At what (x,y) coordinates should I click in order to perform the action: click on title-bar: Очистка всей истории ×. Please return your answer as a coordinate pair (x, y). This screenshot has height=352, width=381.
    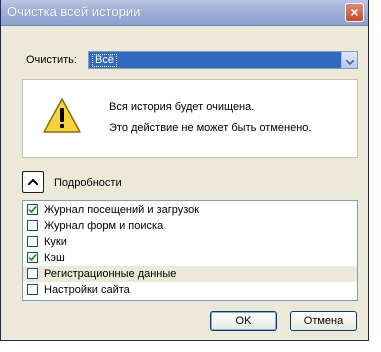
    Looking at the image, I should click on (184, 13).